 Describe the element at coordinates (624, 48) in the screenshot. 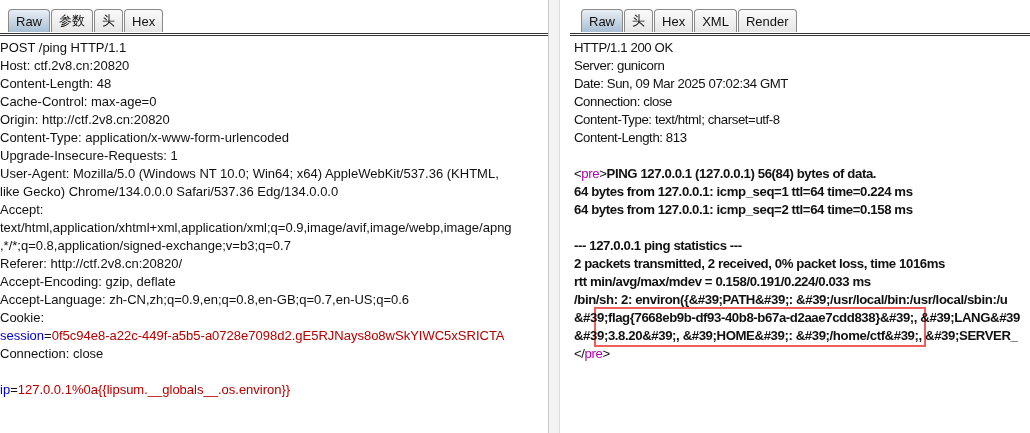

I see `response-line: HTTP/1.1 200 OK` at that location.